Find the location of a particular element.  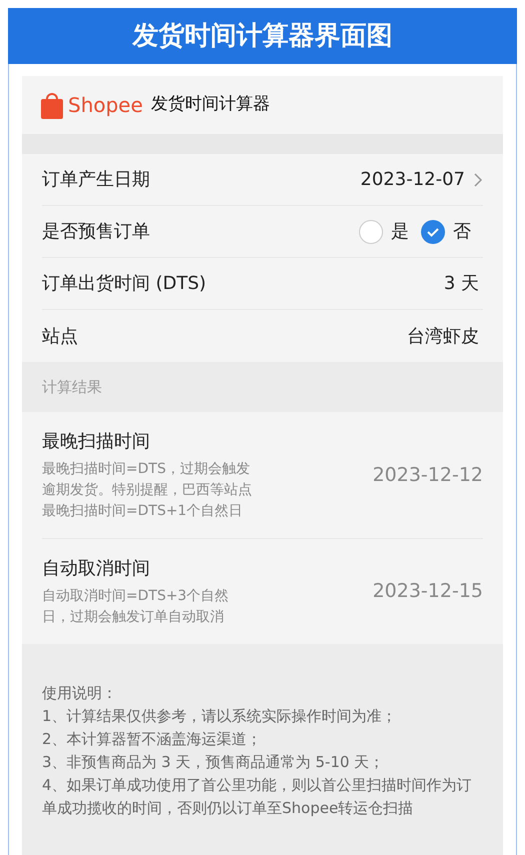

chevron-right-icon is located at coordinates (478, 180).